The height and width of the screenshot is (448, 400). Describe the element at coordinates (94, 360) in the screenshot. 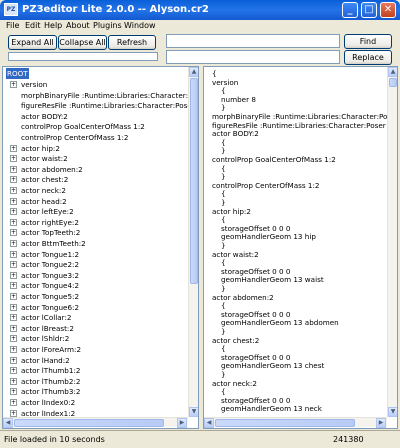

I see `tree-item: + actor lHand:2` at that location.